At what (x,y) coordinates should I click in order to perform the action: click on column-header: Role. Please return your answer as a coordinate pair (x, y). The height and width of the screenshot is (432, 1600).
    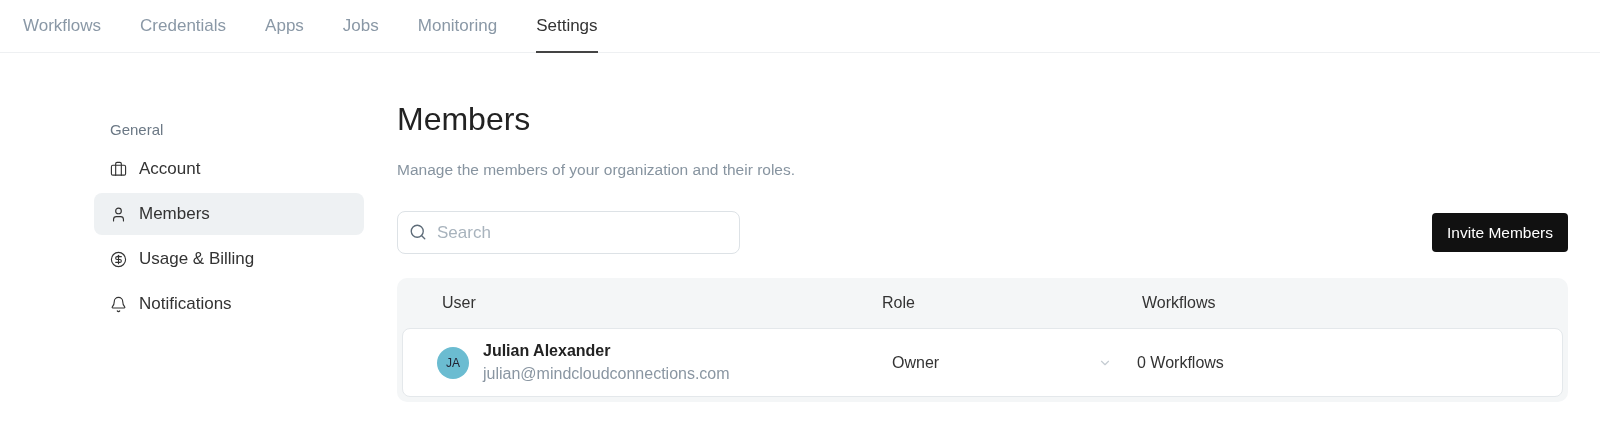
    Looking at the image, I should click on (899, 303).